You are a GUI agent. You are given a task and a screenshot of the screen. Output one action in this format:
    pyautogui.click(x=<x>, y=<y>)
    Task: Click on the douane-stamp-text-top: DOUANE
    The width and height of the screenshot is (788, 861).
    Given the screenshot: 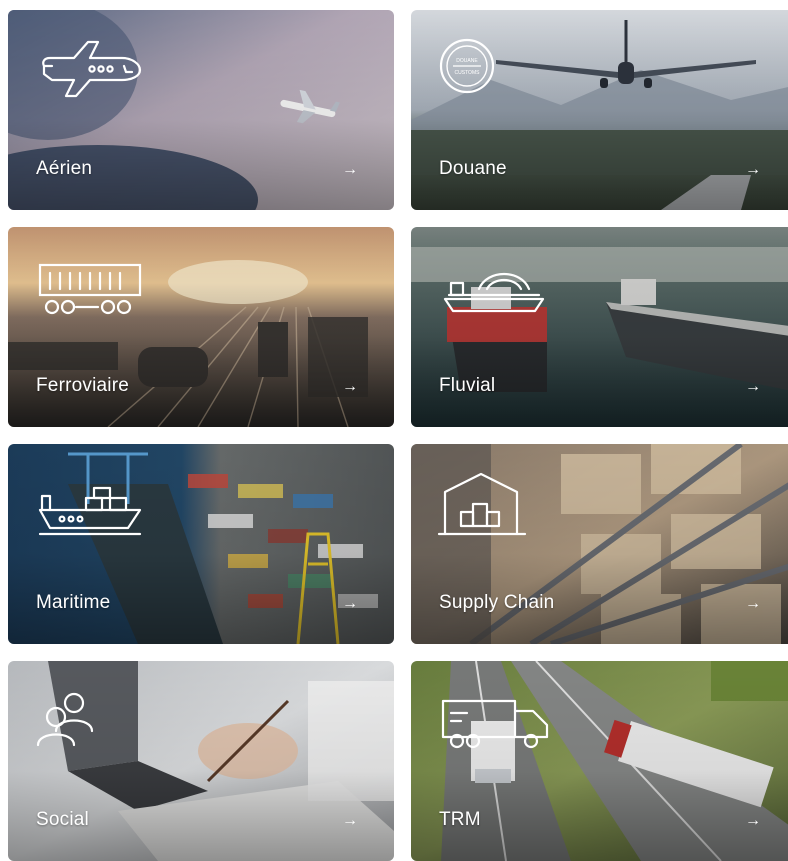 What is the action you would take?
    pyautogui.click(x=467, y=61)
    